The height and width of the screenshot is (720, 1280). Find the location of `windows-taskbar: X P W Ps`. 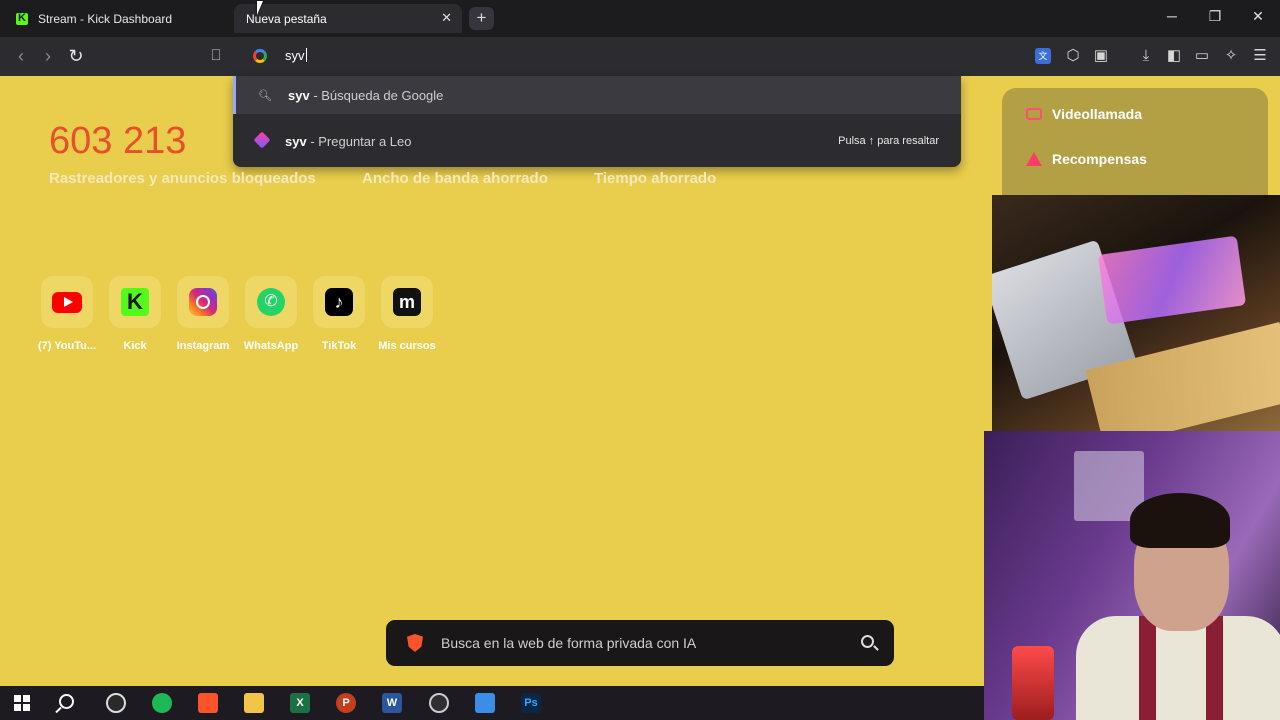

windows-taskbar: X P W Ps is located at coordinates (492, 703).